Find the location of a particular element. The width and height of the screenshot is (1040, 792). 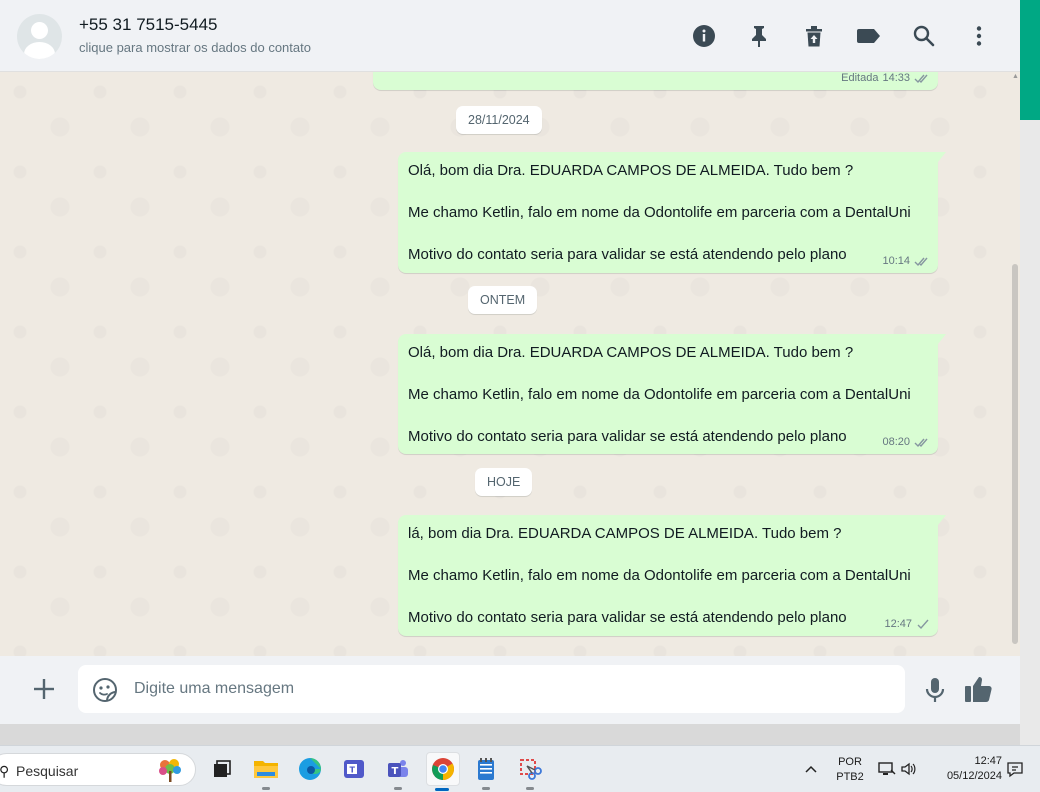

single-check-icon is located at coordinates (923, 624).